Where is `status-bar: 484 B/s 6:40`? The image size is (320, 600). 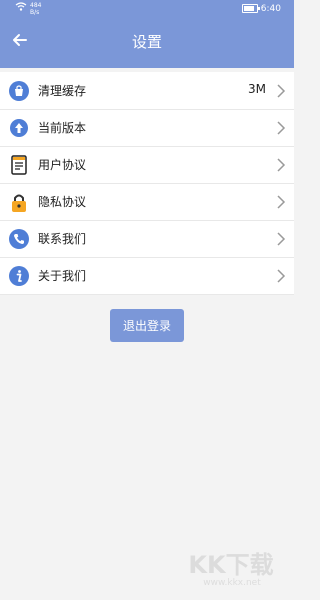
status-bar: 484 B/s 6:40 is located at coordinates (147, 10).